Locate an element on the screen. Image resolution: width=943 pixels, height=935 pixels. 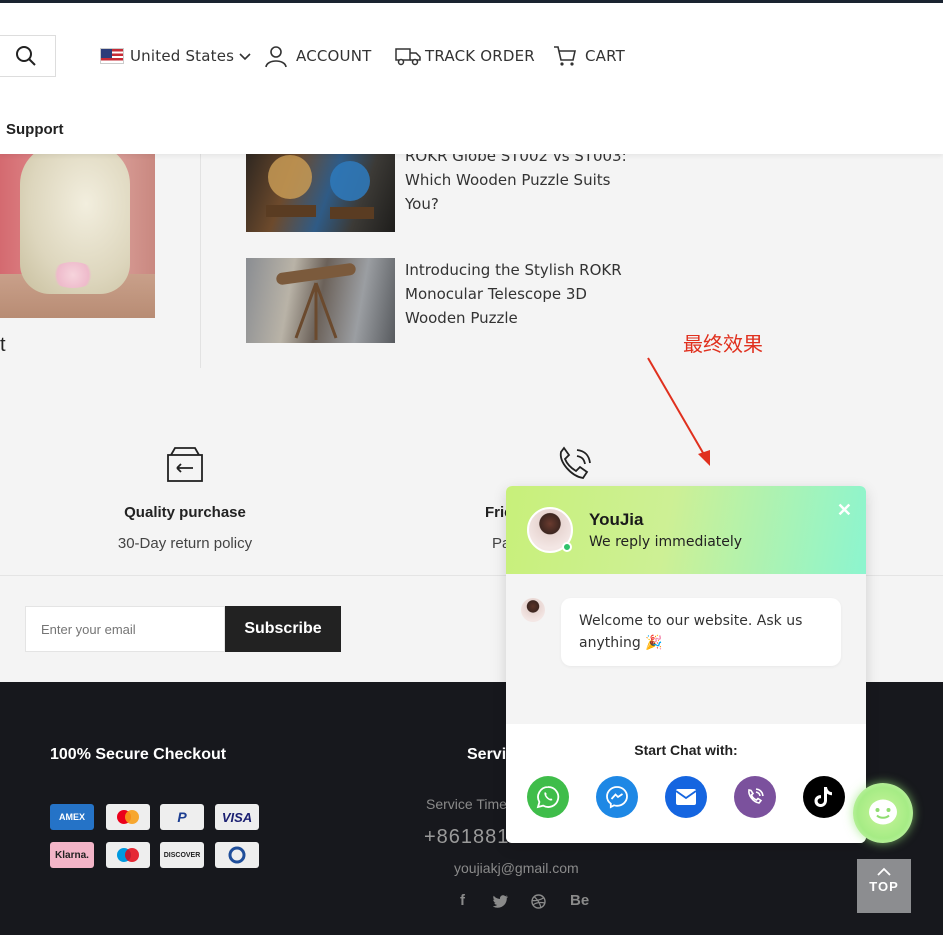
klarna-icon: Klarna. is located at coordinates (72, 855).